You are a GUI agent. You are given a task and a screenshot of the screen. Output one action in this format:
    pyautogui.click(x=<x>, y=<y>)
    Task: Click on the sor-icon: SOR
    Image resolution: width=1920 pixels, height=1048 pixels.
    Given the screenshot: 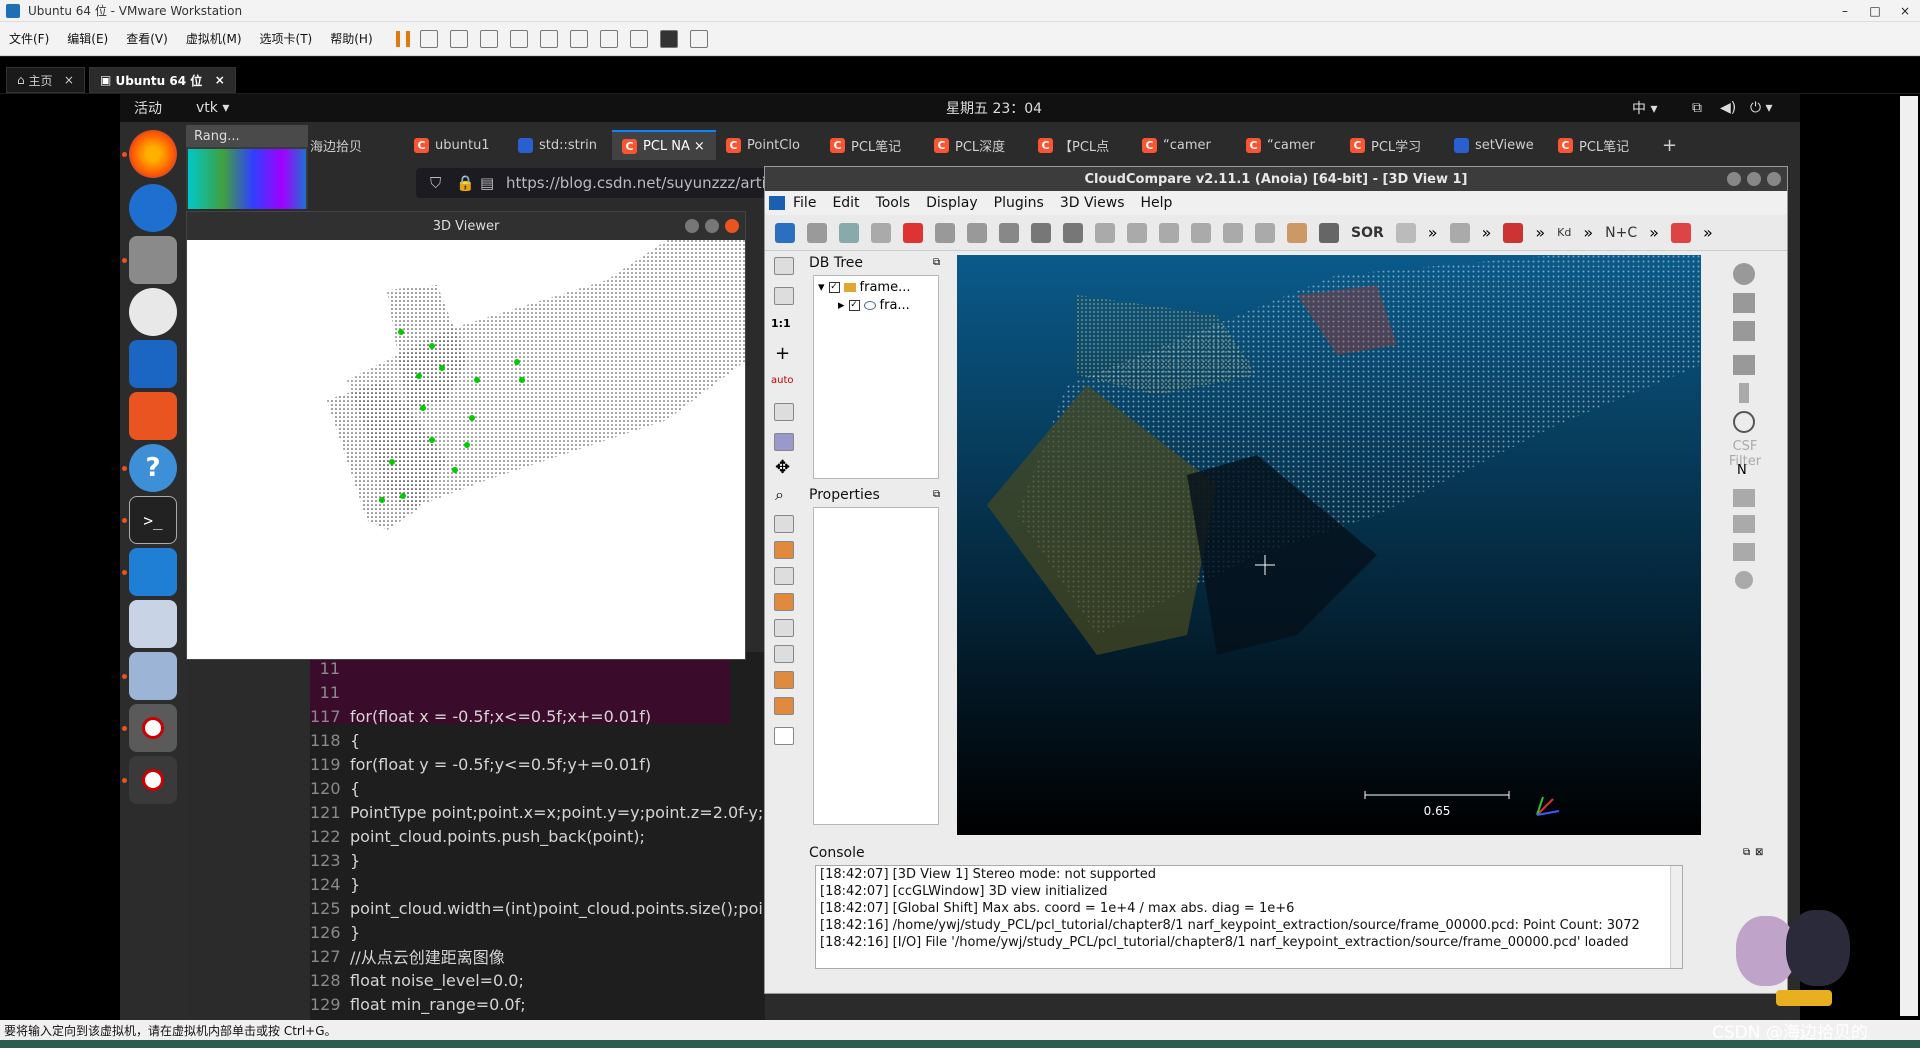 What is the action you would take?
    pyautogui.click(x=1367, y=233)
    